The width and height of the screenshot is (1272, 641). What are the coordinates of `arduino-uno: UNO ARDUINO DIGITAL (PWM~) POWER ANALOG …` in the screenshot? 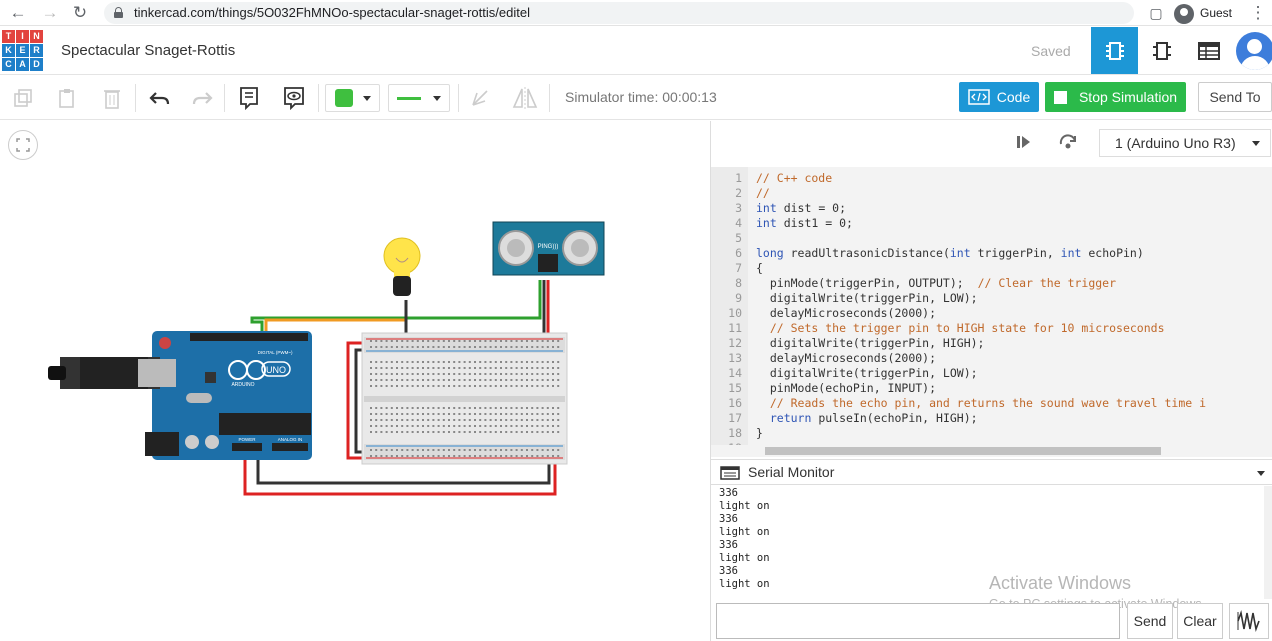 It's located at (180, 395).